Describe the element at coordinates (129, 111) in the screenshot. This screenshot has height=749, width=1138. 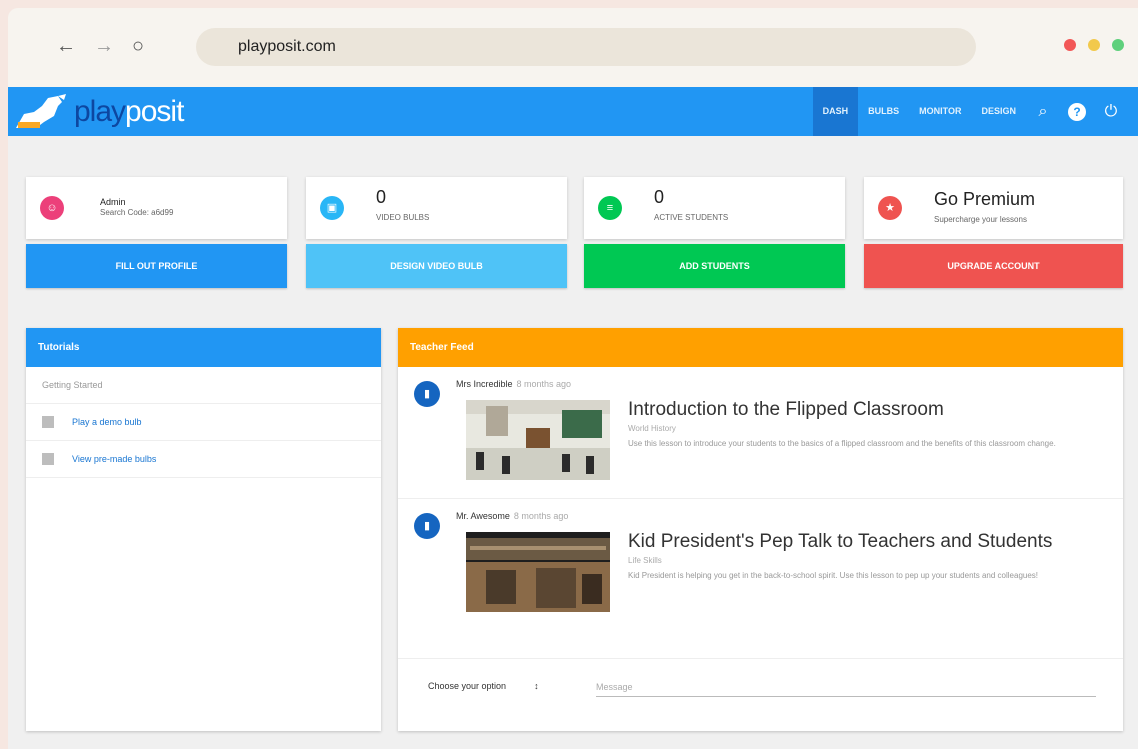
I see `logo-text: playposit` at that location.